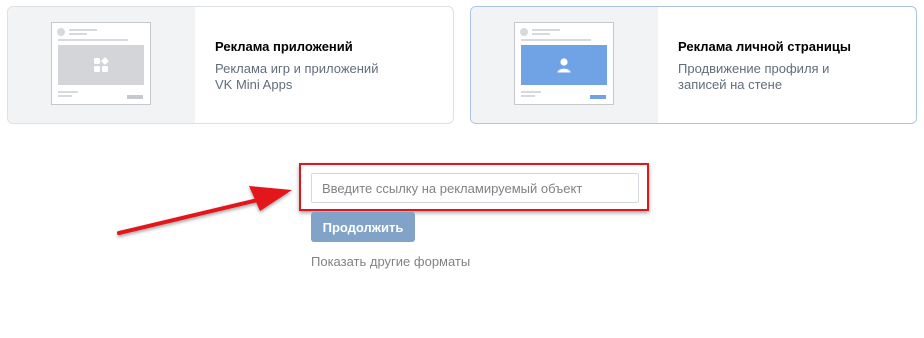  What do you see at coordinates (754, 76) in the screenshot?
I see `card-description: Продвижение профиля и записей на стене` at bounding box center [754, 76].